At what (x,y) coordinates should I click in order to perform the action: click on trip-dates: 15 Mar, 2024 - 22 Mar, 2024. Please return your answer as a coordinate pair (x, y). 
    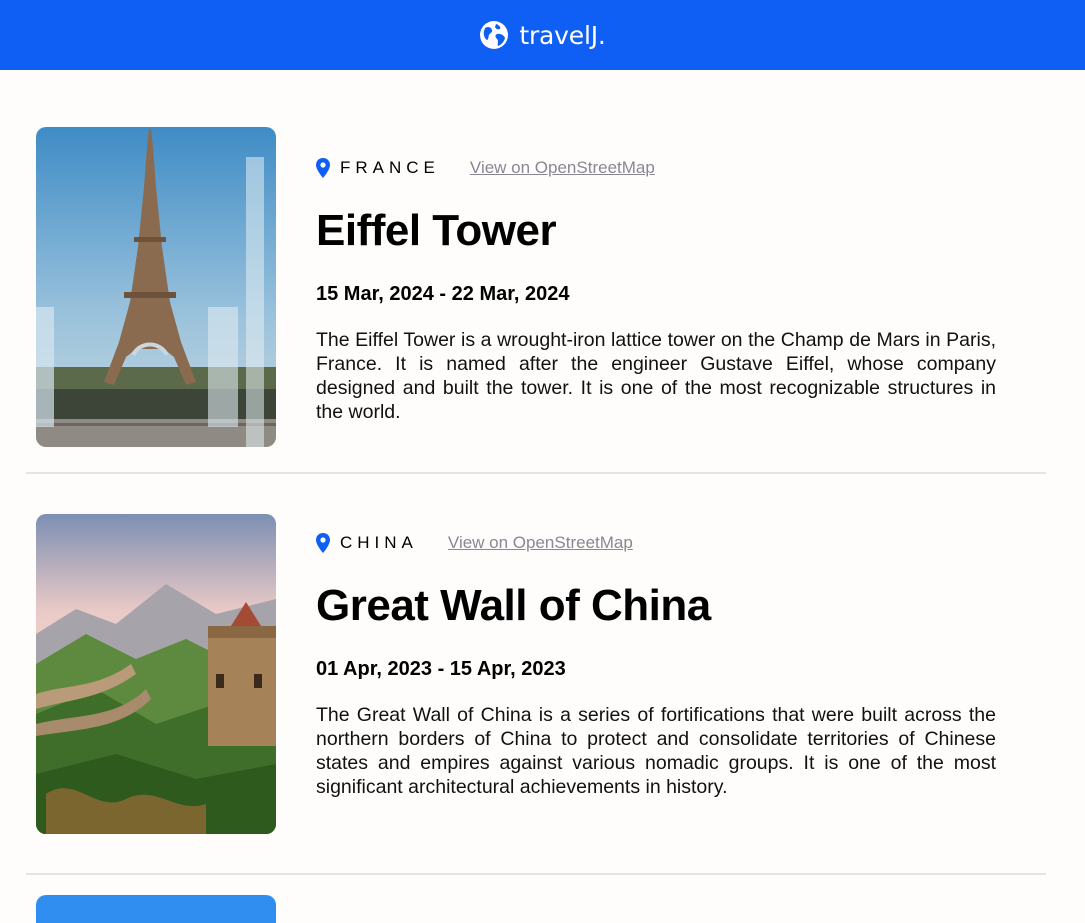
    Looking at the image, I should click on (443, 294).